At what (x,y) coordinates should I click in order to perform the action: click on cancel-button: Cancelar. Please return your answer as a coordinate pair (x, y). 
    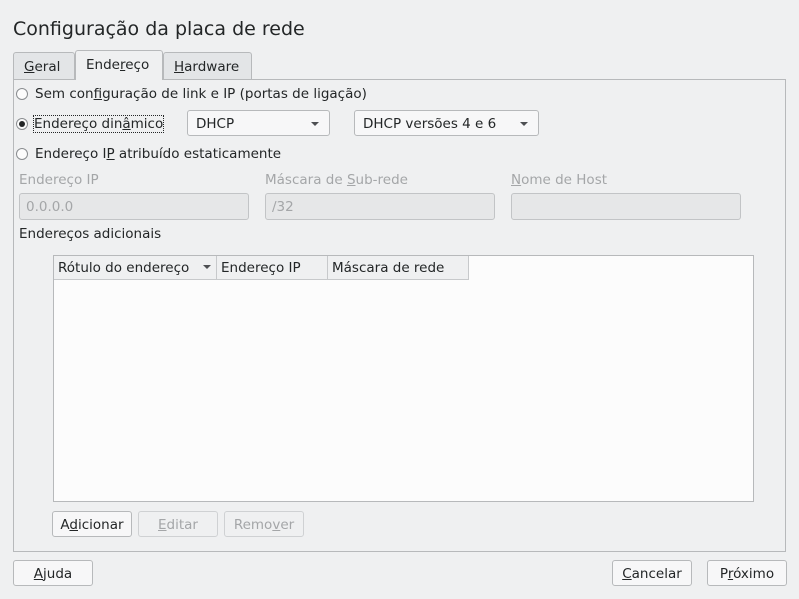
    Looking at the image, I should click on (652, 573).